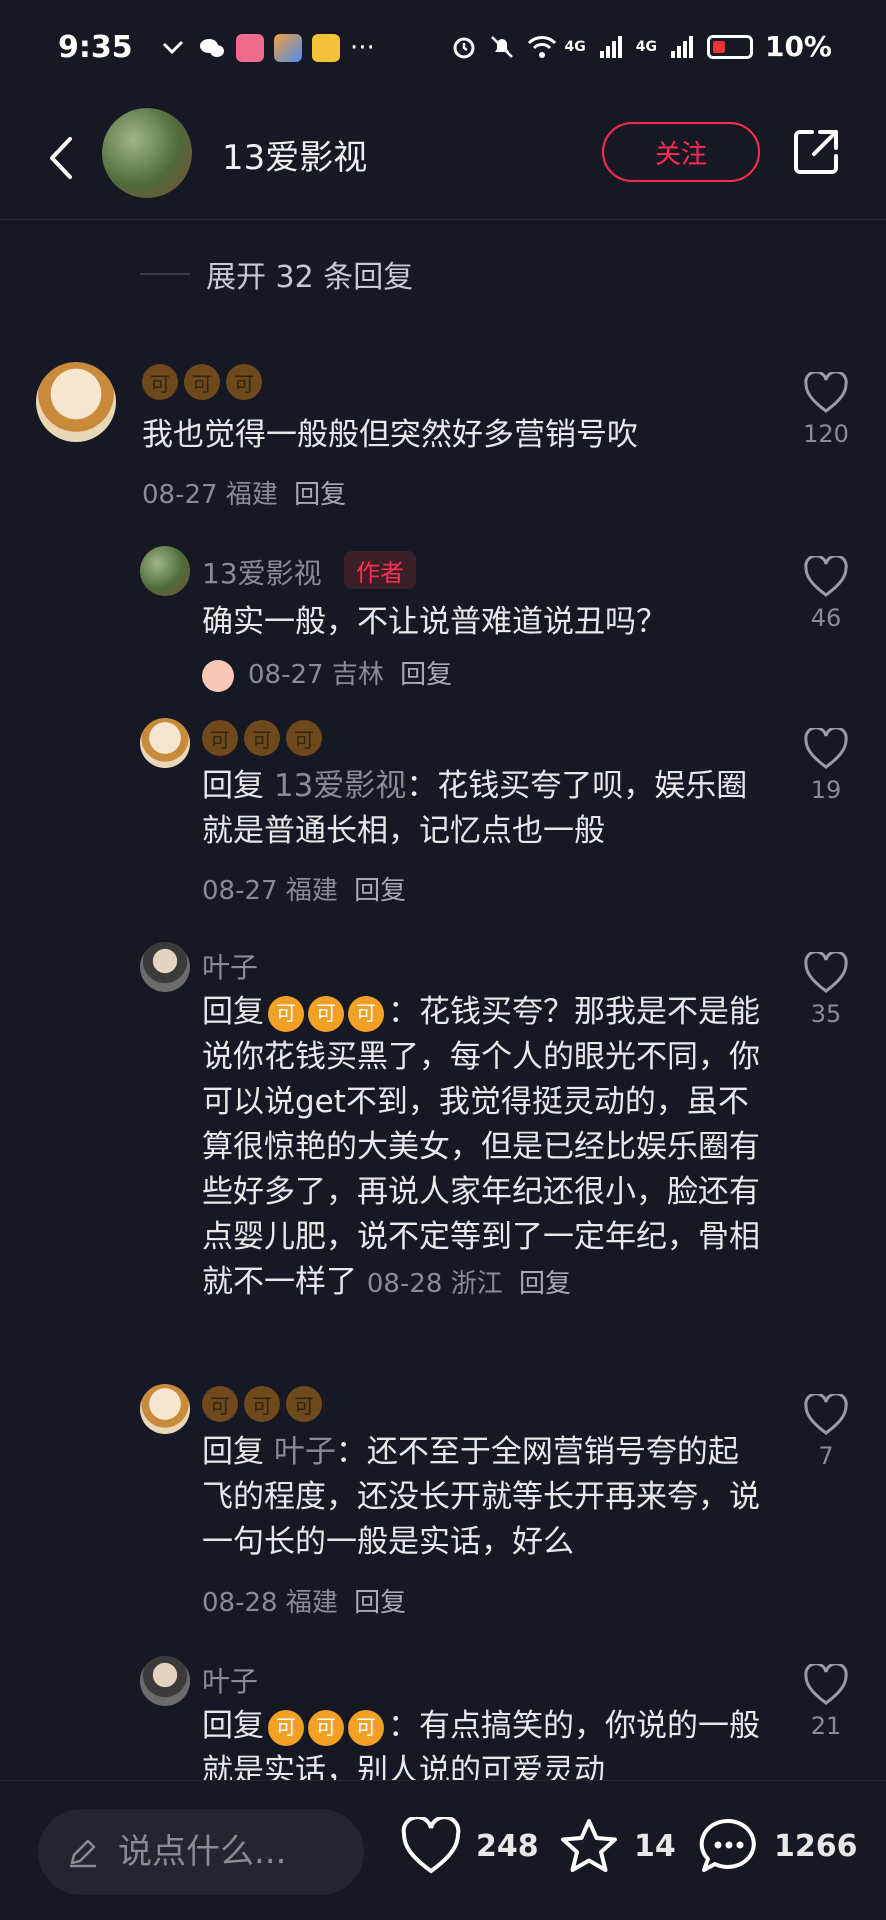  I want to click on wechat-icon, so click(212, 48).